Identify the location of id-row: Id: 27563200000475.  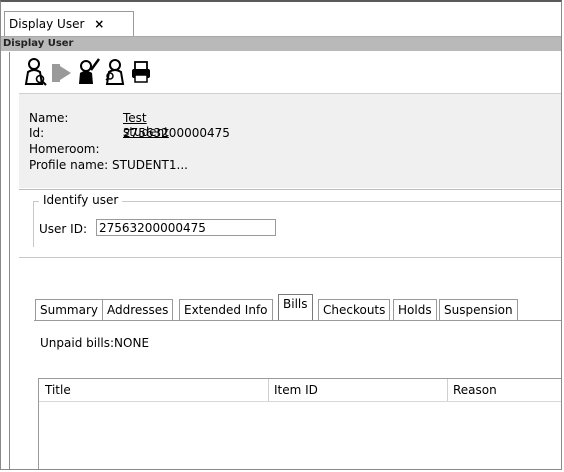
(129, 133).